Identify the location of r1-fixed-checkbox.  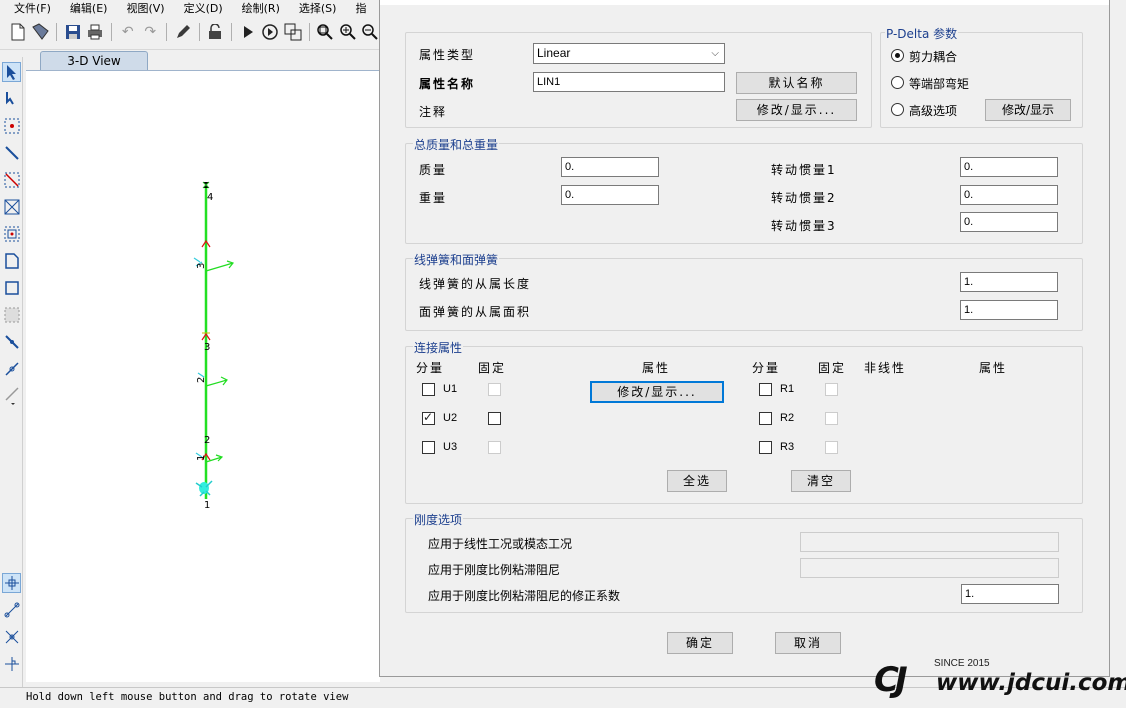
(831, 389).